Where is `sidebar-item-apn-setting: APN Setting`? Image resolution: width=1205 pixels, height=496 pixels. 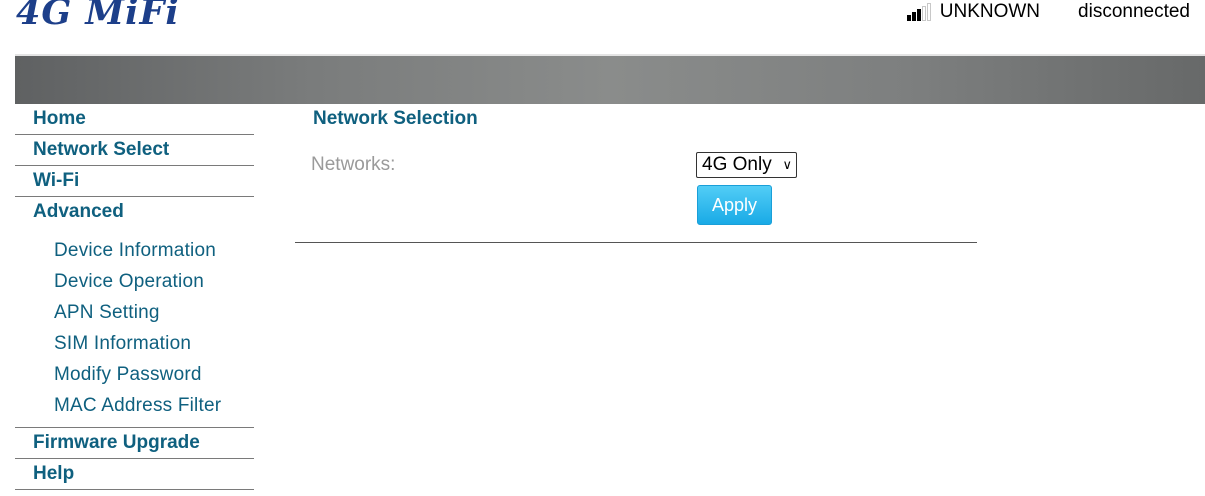 sidebar-item-apn-setting: APN Setting is located at coordinates (134, 312).